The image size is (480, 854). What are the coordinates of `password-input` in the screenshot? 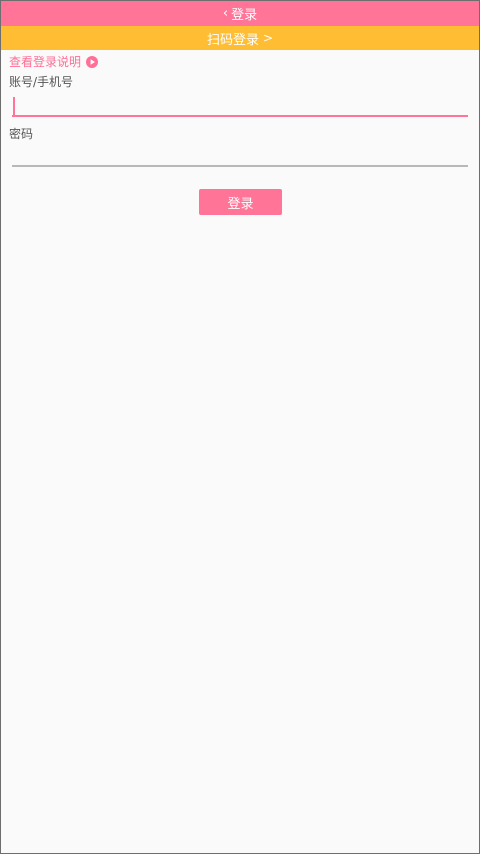 It's located at (240, 156).